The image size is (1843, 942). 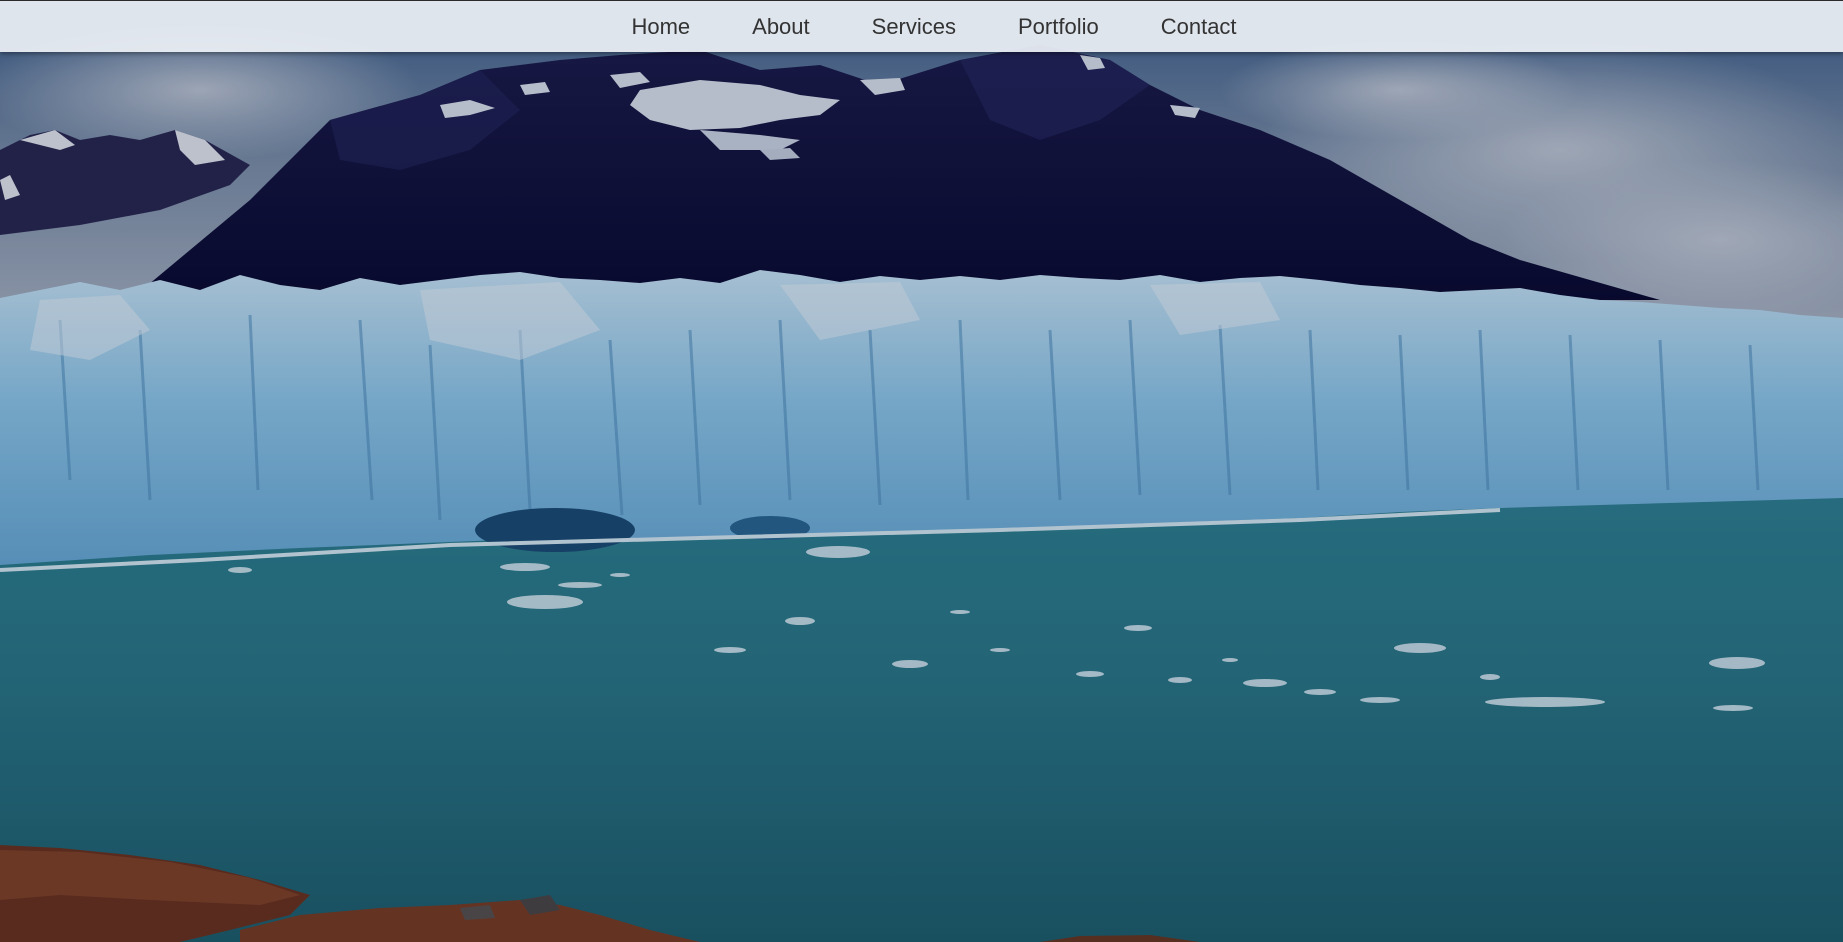 What do you see at coordinates (914, 27) in the screenshot?
I see `nav-link-services: Services` at bounding box center [914, 27].